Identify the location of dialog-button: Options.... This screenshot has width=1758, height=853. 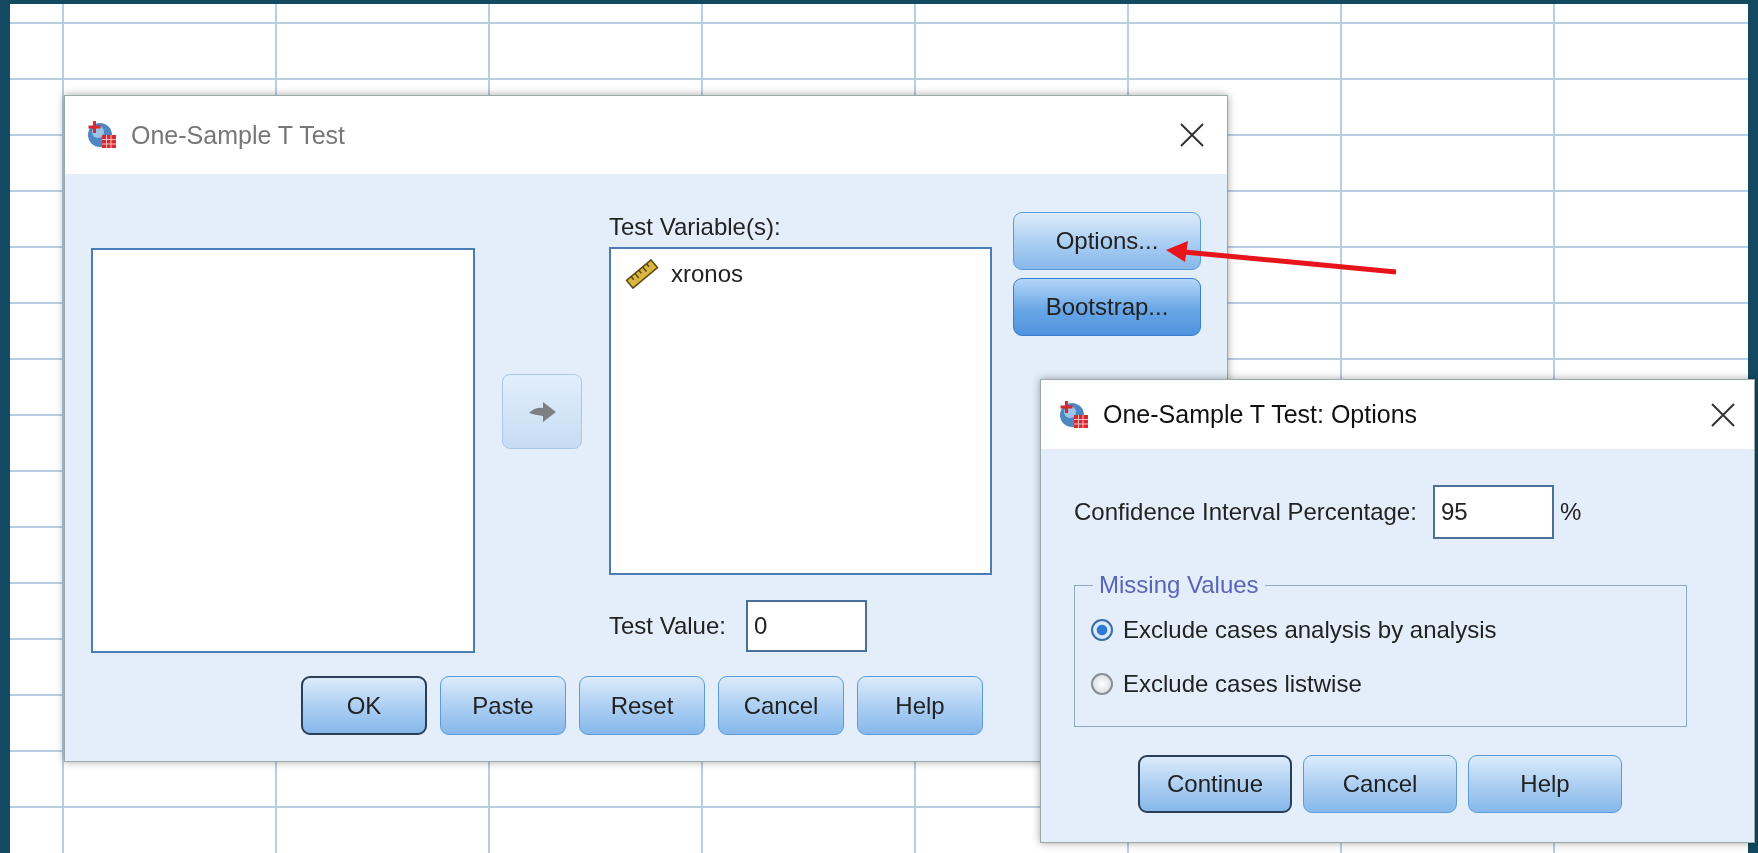
(1107, 241).